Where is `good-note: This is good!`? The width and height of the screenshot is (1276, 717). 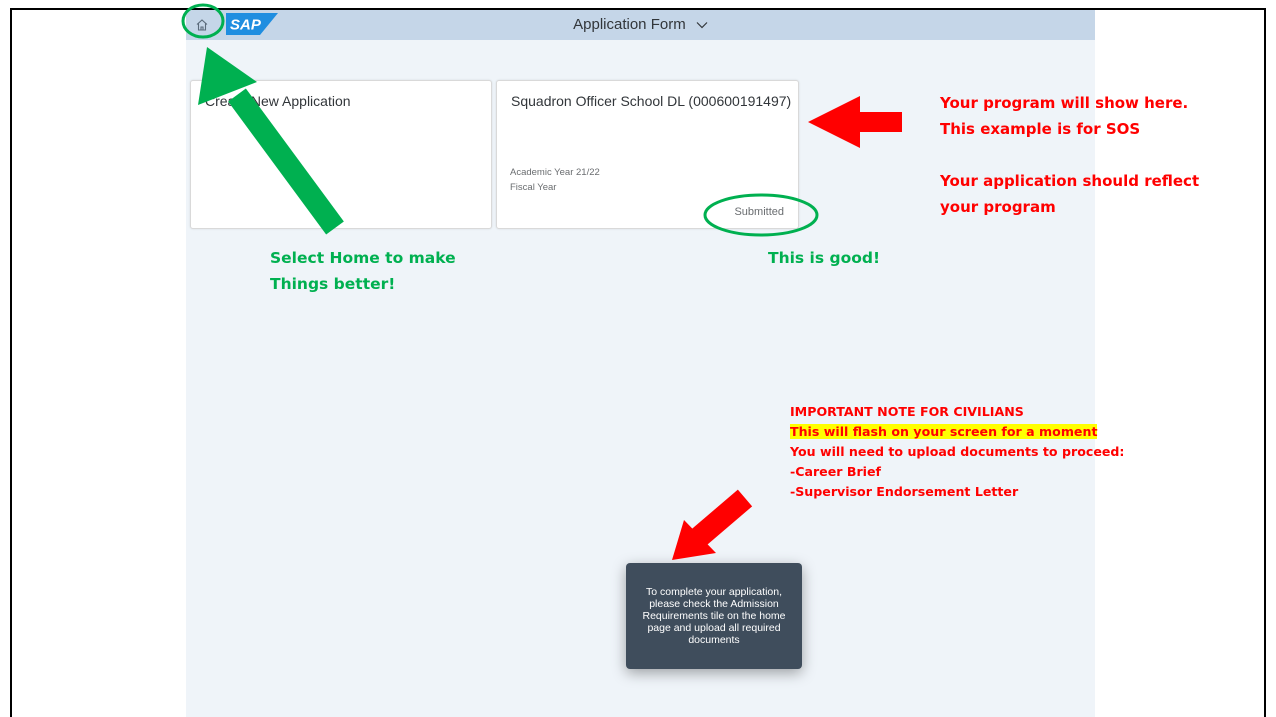 good-note: This is good! is located at coordinates (824, 258).